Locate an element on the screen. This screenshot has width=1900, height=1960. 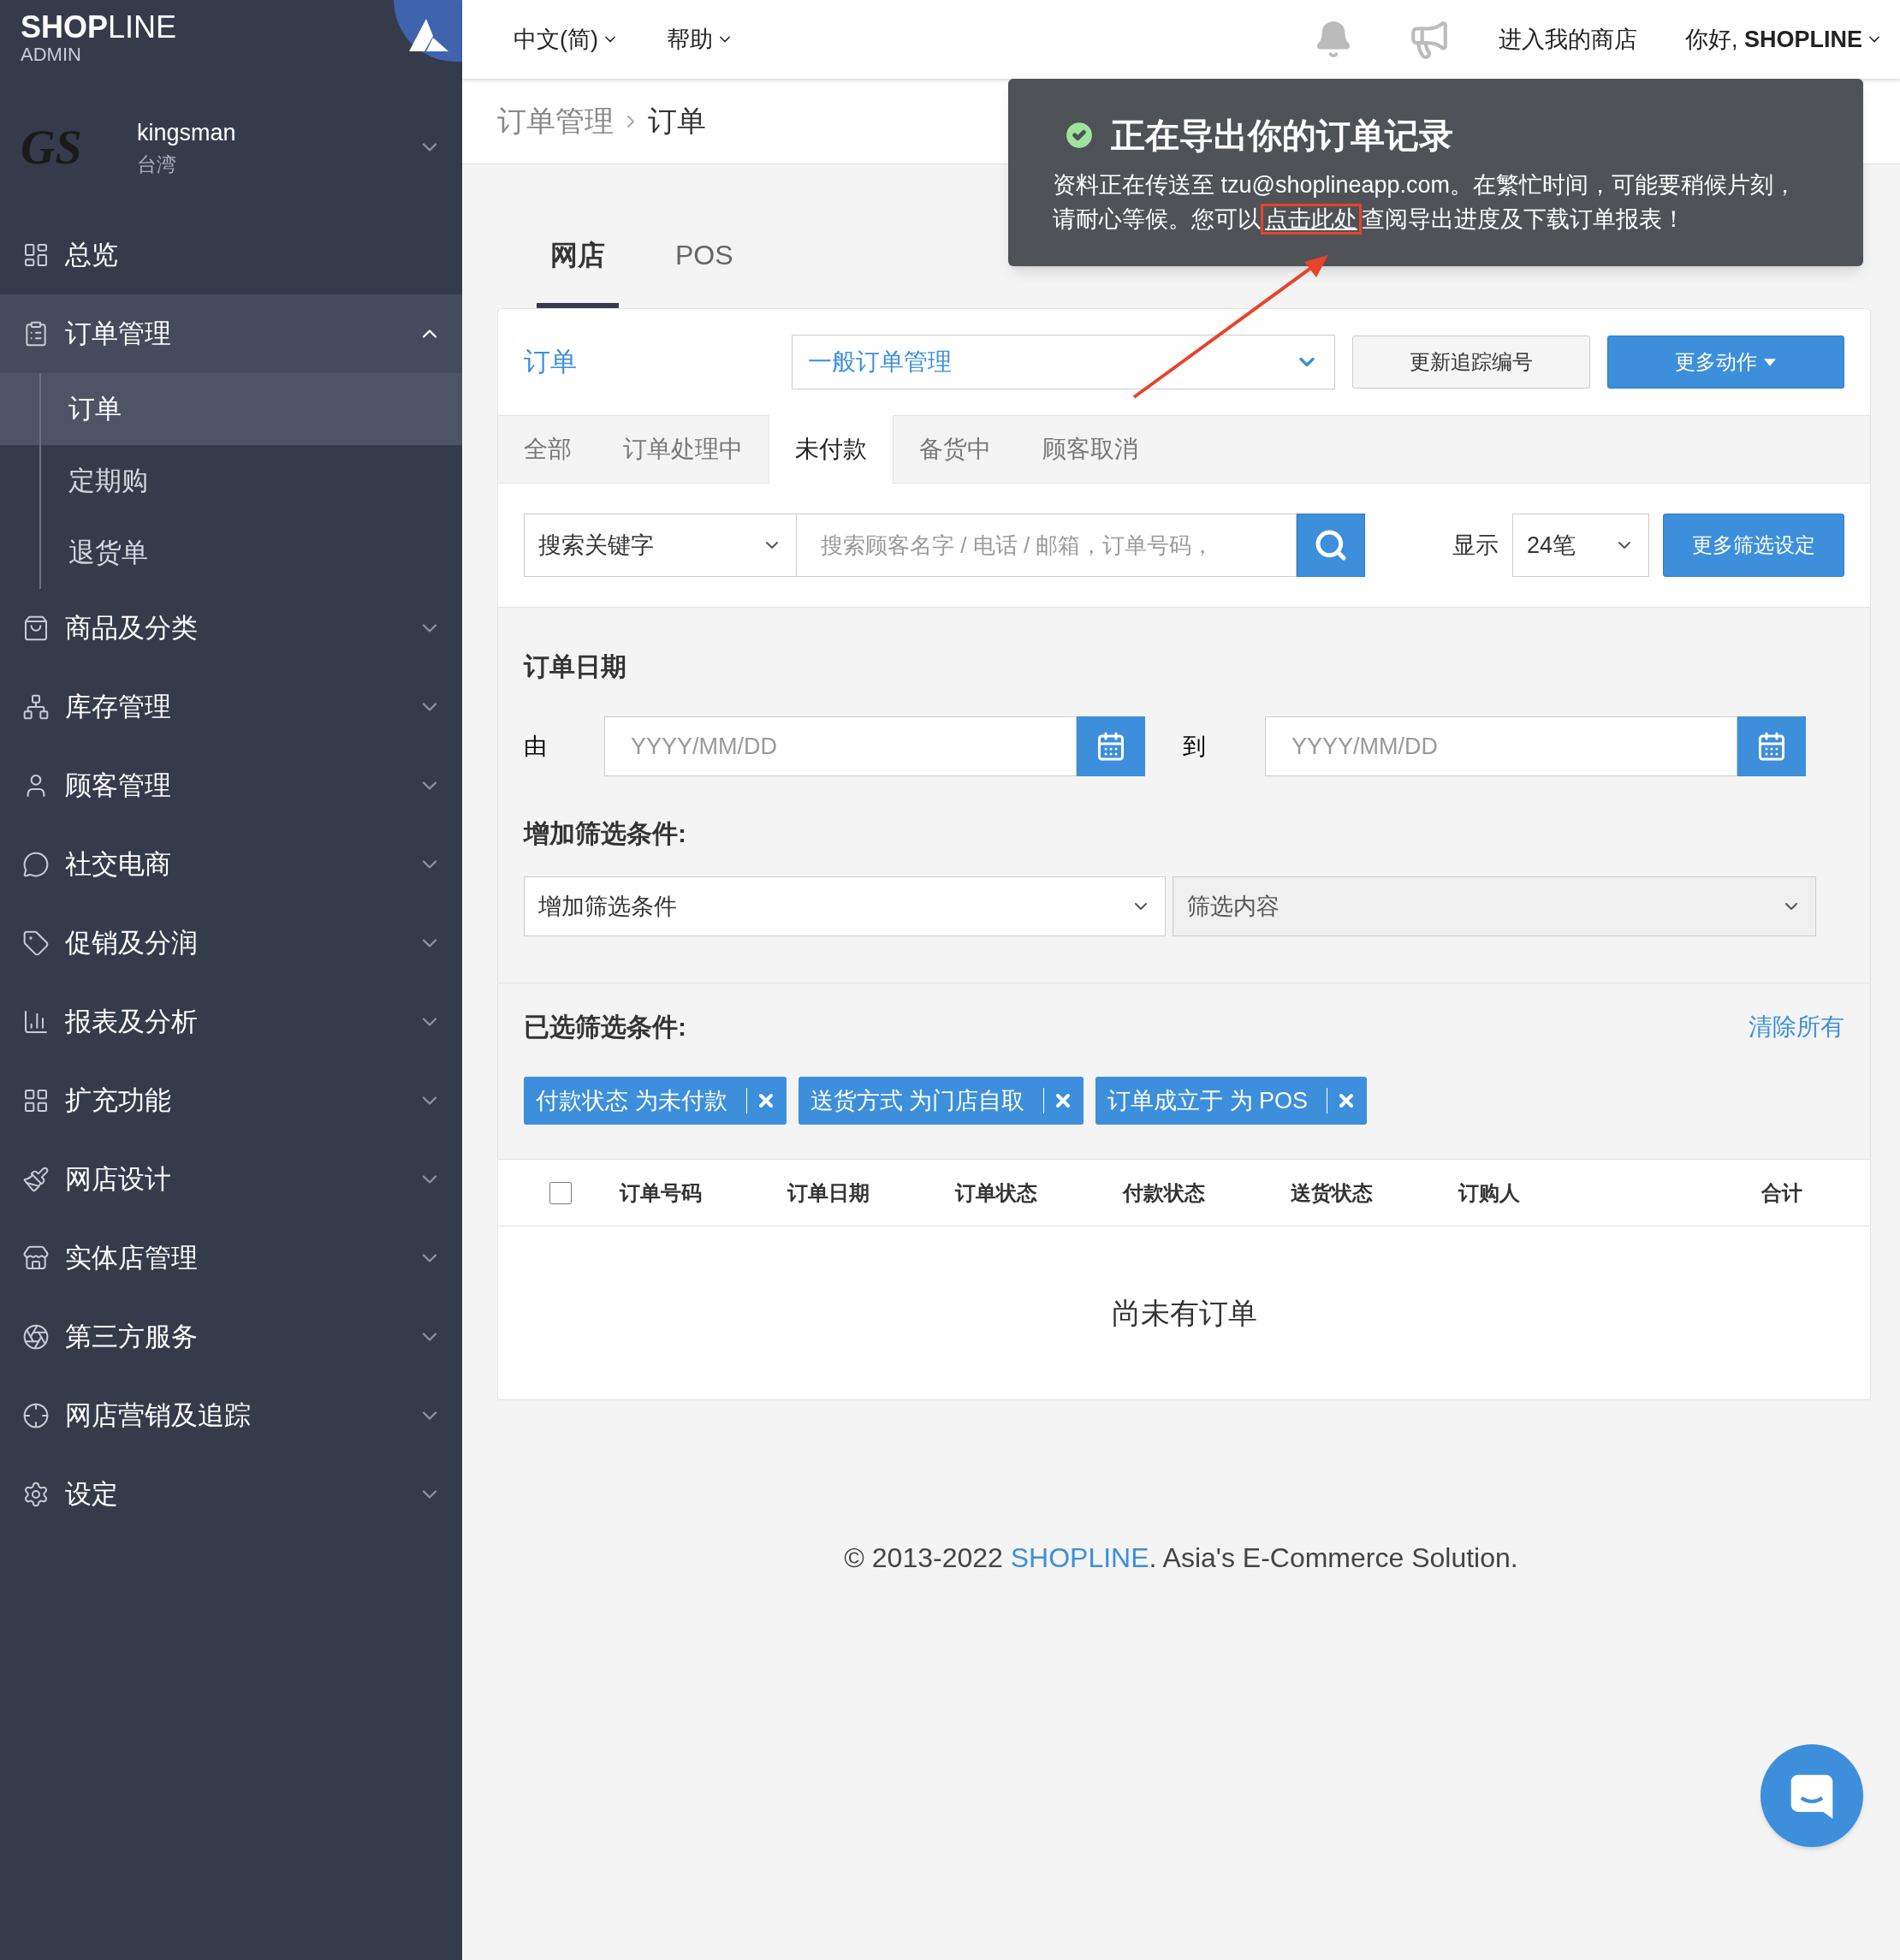
footer-text: © 2013-2022 SHOPLINE. Asia's E-Commerce Solution. is located at coordinates (1181, 1557).